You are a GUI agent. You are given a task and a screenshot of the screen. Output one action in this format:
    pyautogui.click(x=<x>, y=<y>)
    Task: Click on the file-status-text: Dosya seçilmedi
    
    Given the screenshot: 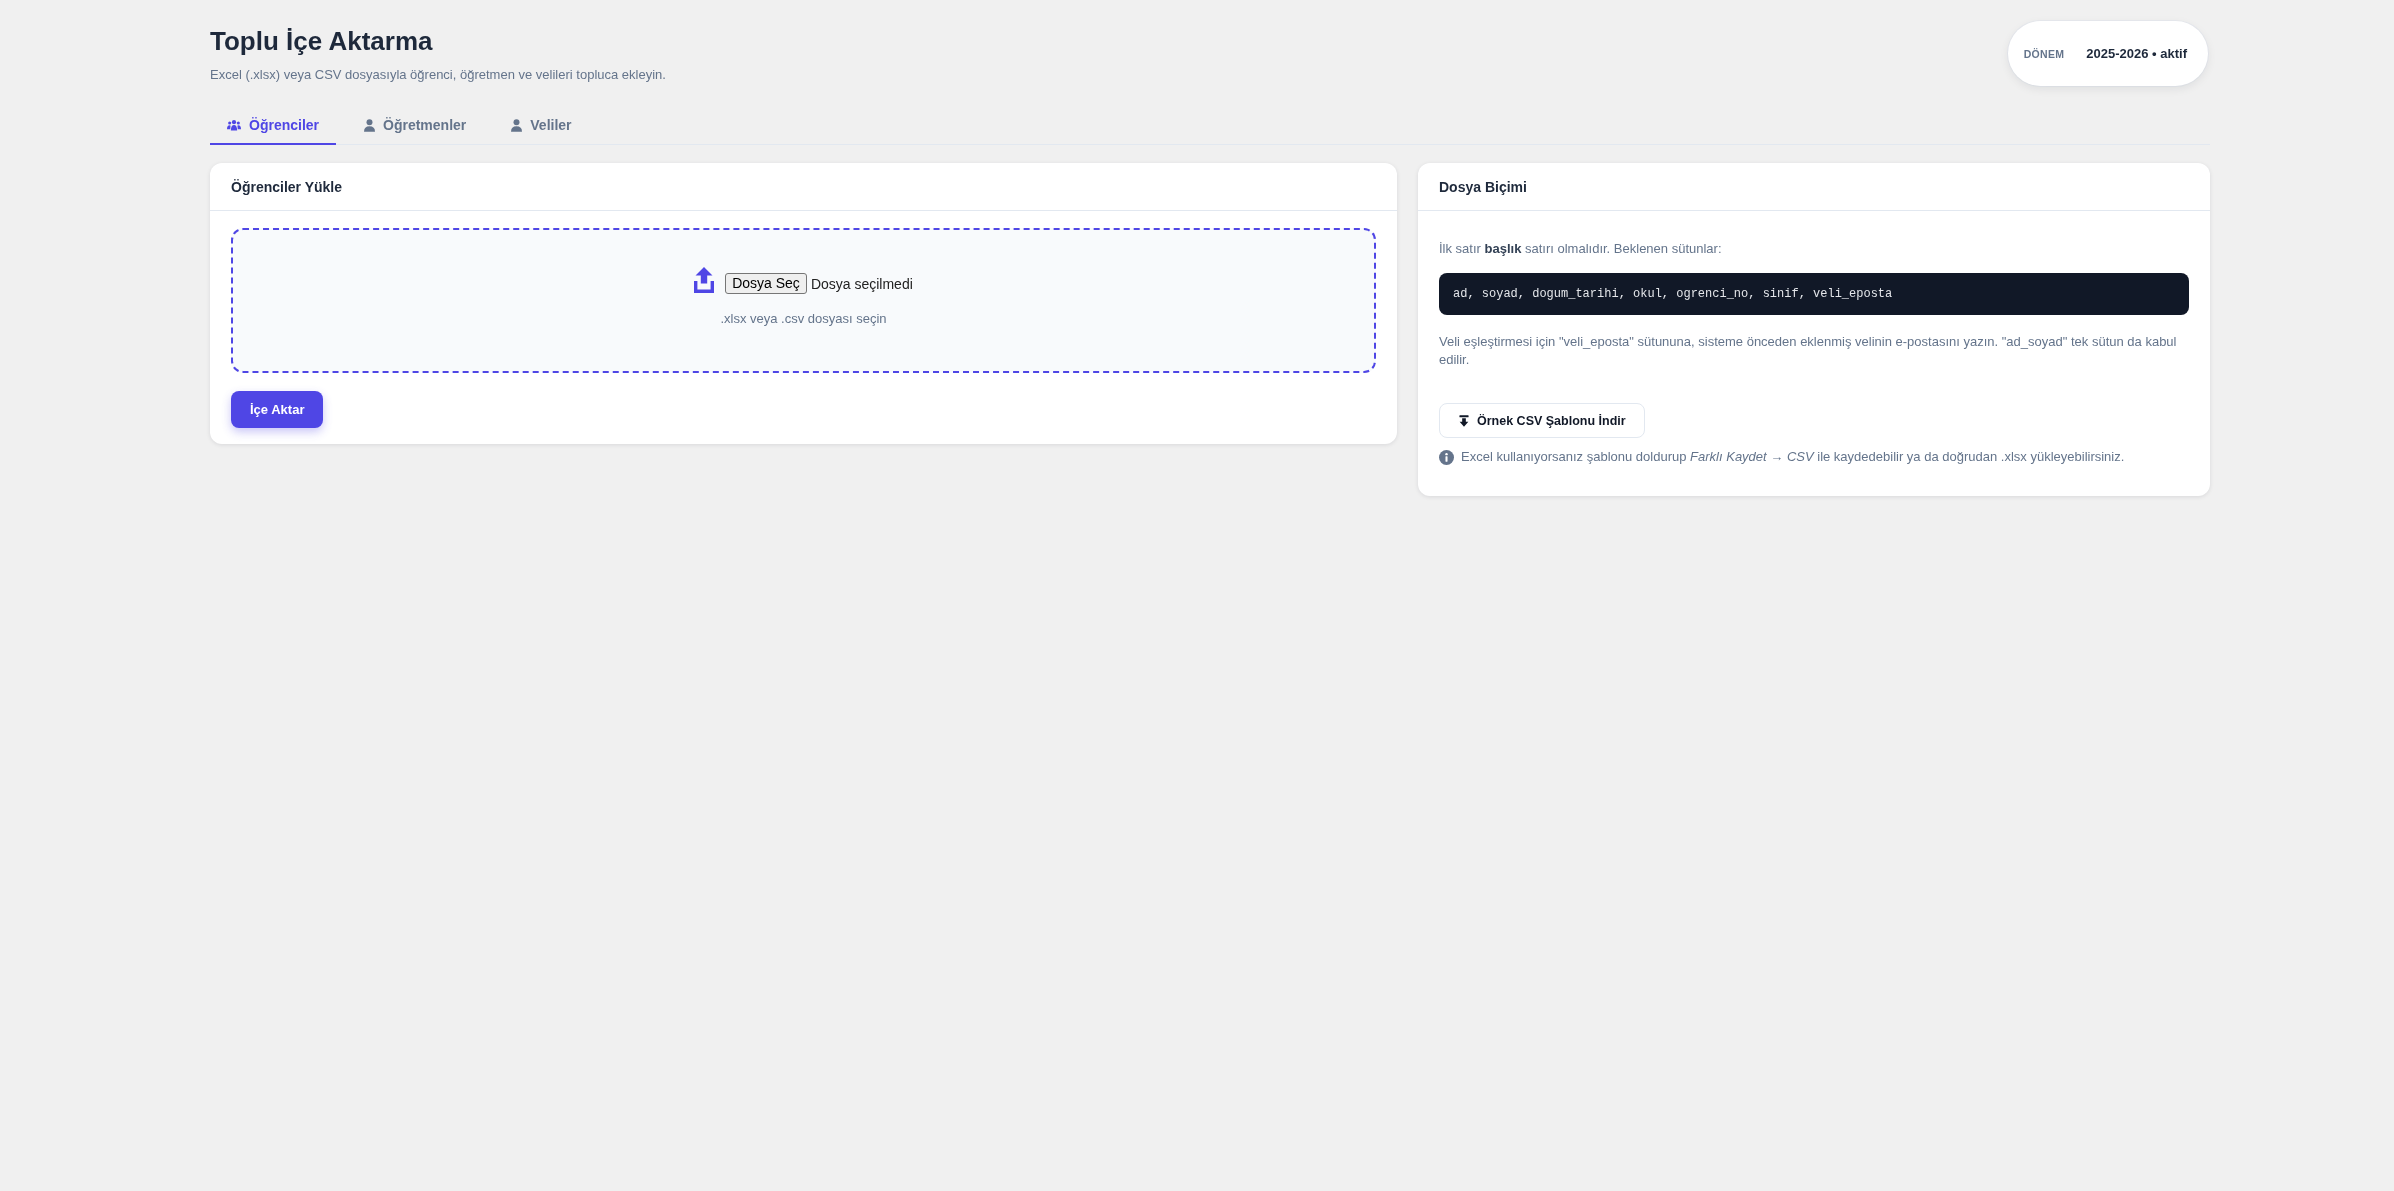 What is the action you would take?
    pyautogui.click(x=861, y=283)
    